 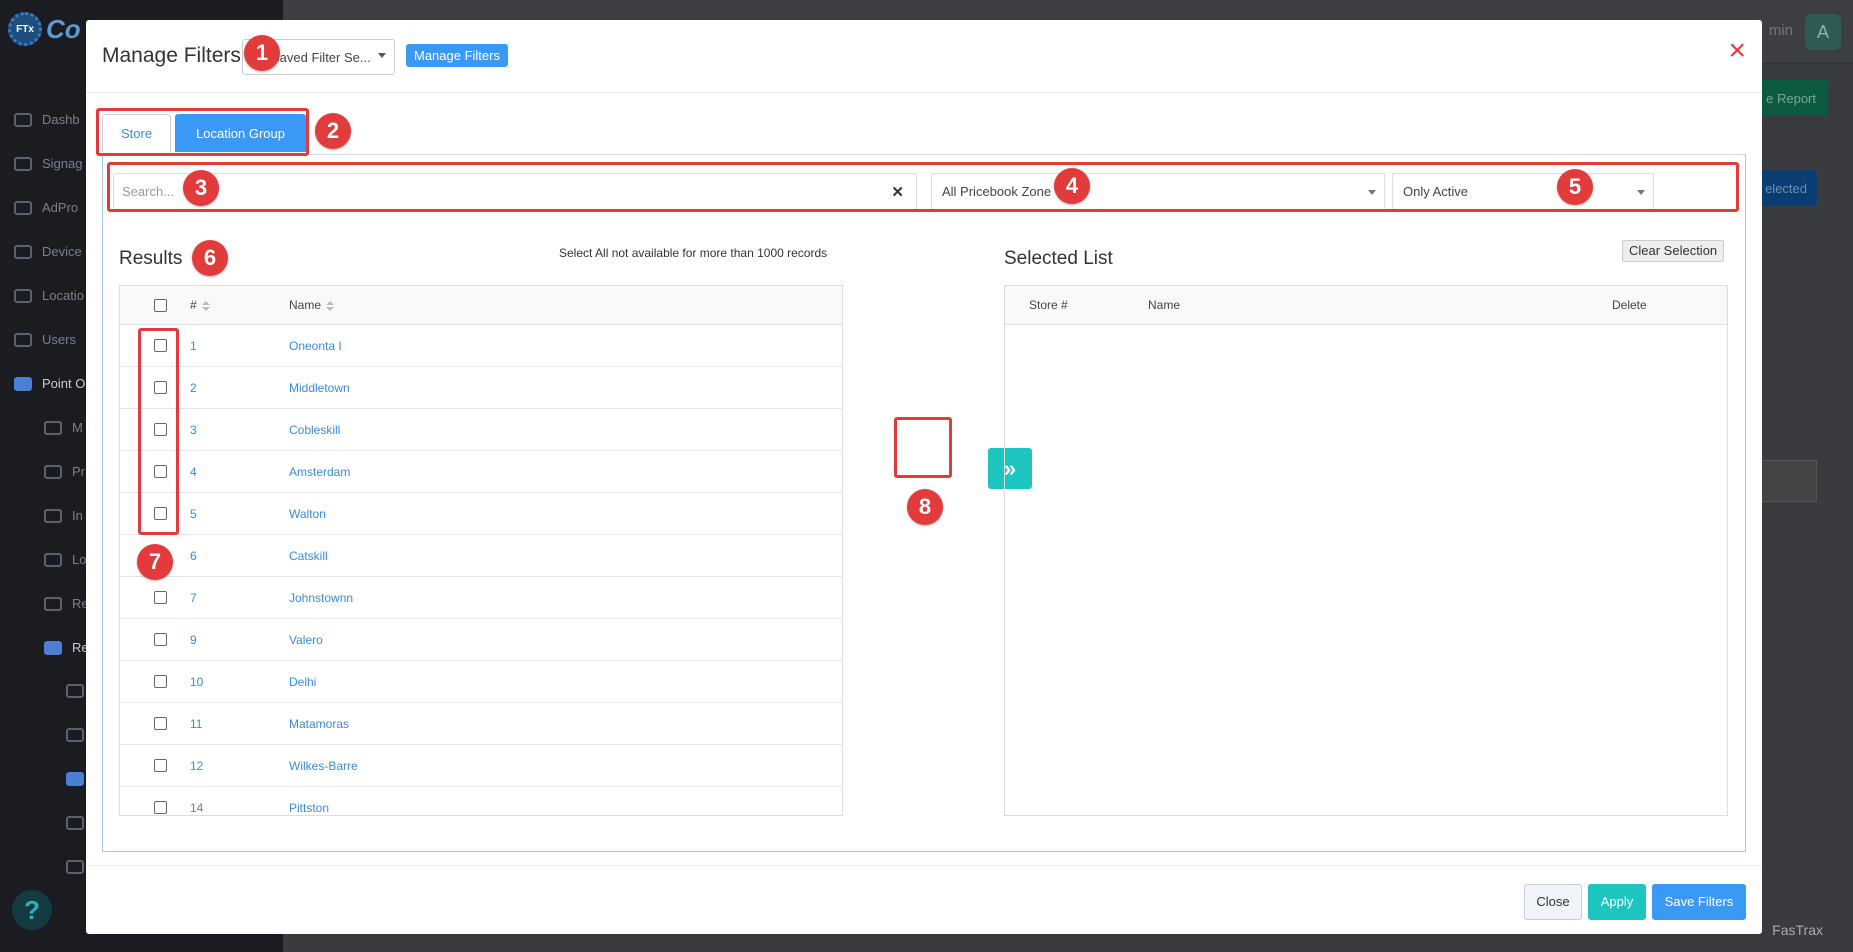 What do you see at coordinates (160, 305) in the screenshot?
I see `select-all-checkbox` at bounding box center [160, 305].